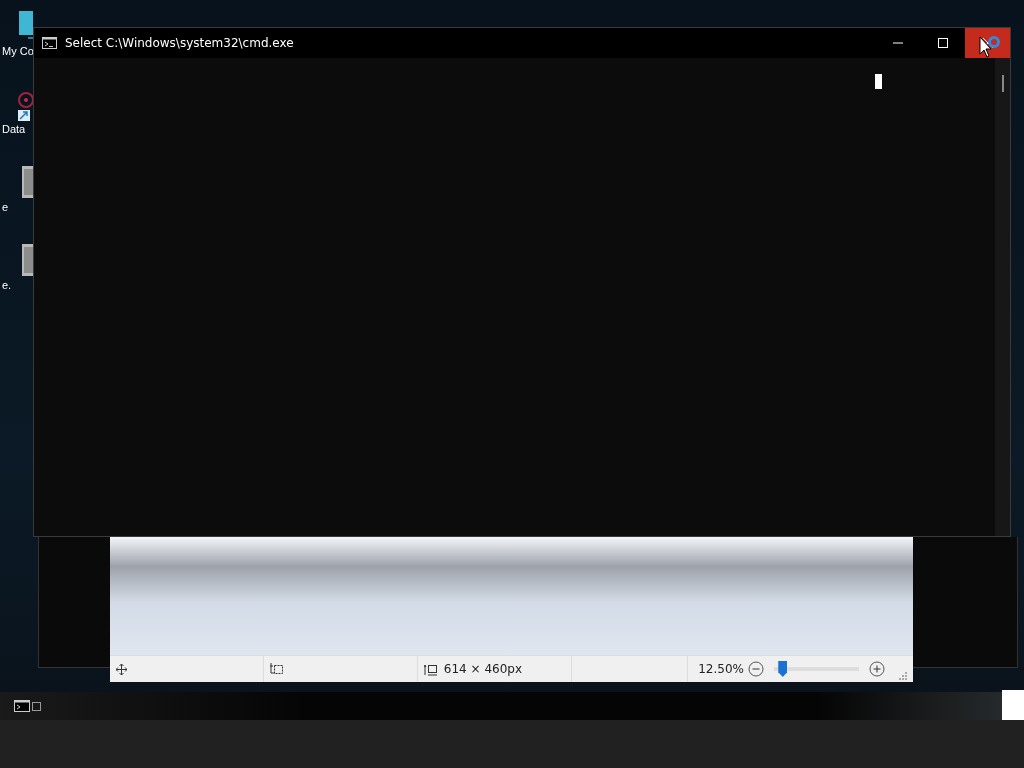 This screenshot has height=768, width=1024. I want to click on desktop-icon-label: e, so click(5, 207).